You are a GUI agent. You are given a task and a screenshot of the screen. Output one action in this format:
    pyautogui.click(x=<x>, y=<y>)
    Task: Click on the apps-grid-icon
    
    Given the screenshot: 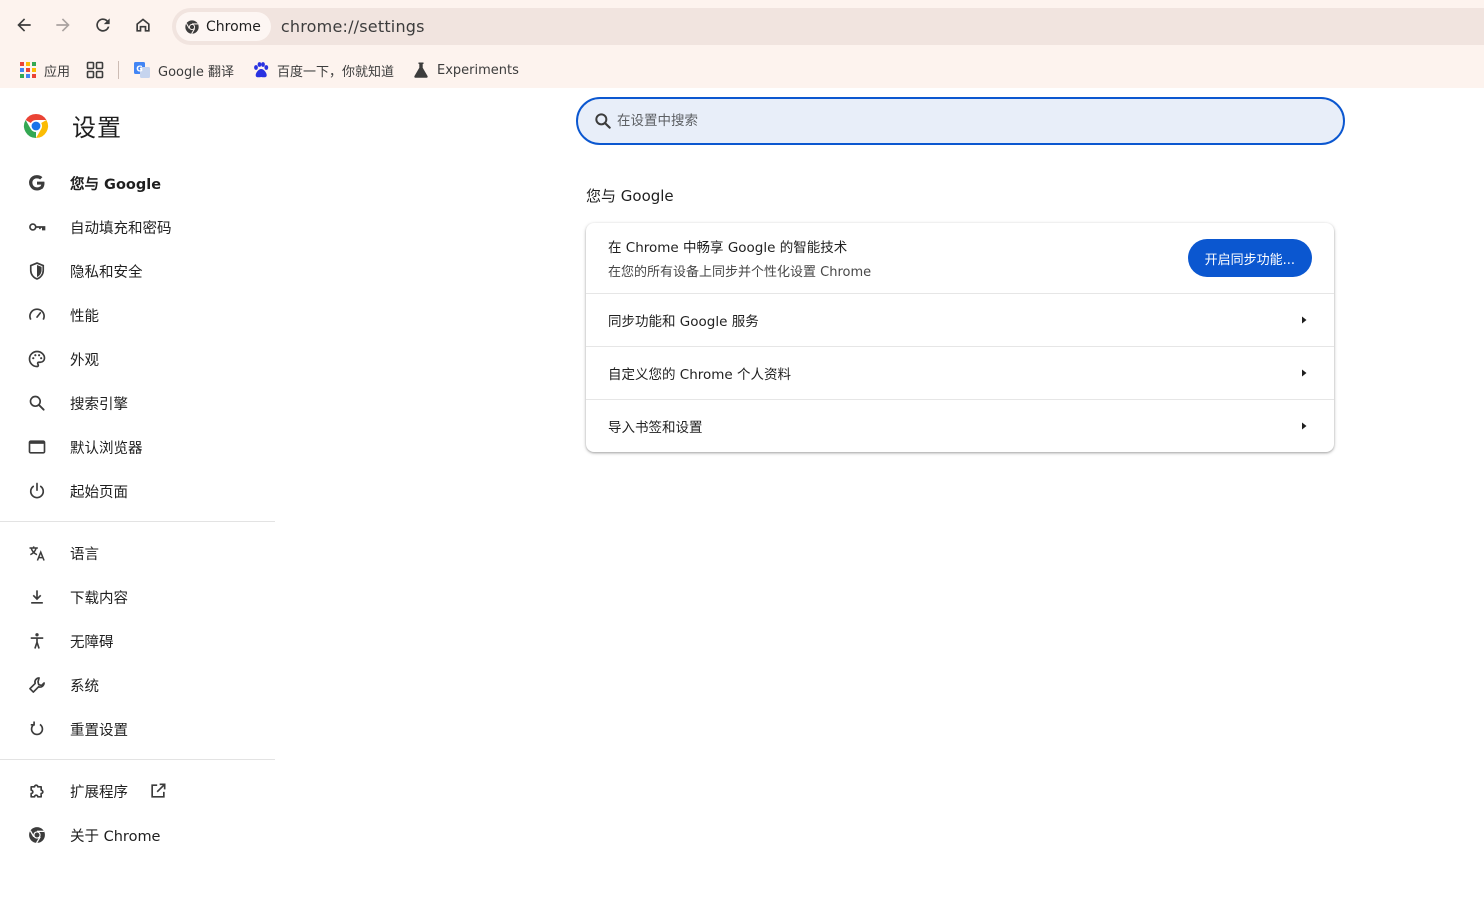 What is the action you would take?
    pyautogui.click(x=28, y=70)
    